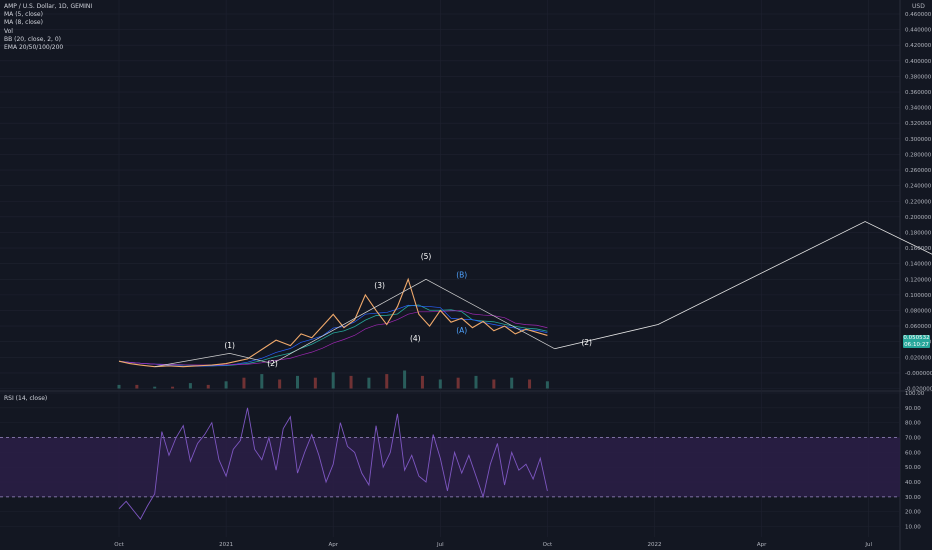 This screenshot has width=932, height=550. What do you see at coordinates (48, 23) in the screenshot?
I see `indicator-ma8: MA (8, close)` at bounding box center [48, 23].